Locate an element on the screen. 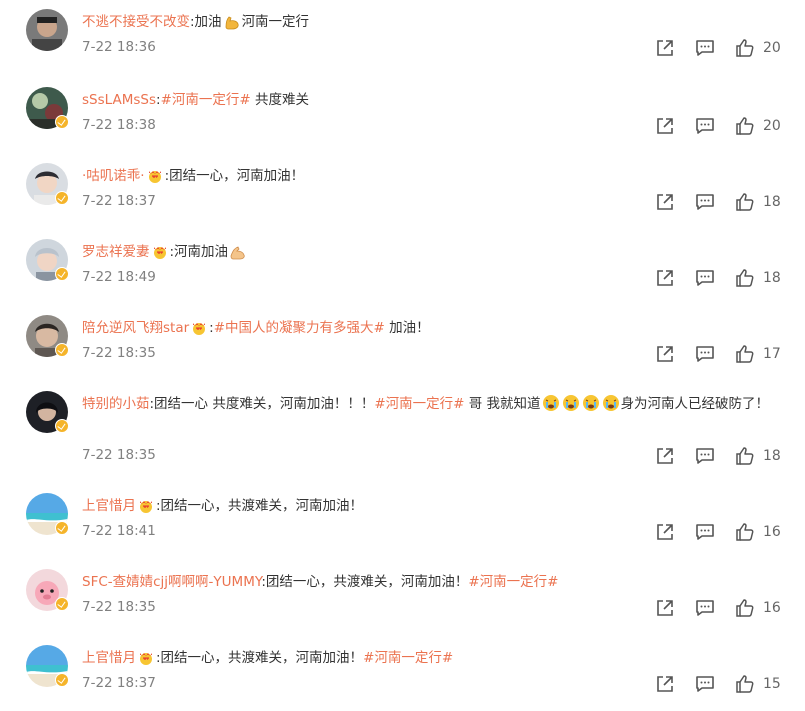  comment-text: sSsLAMsSs:#河南一定行# 共度难关 is located at coordinates (432, 100).